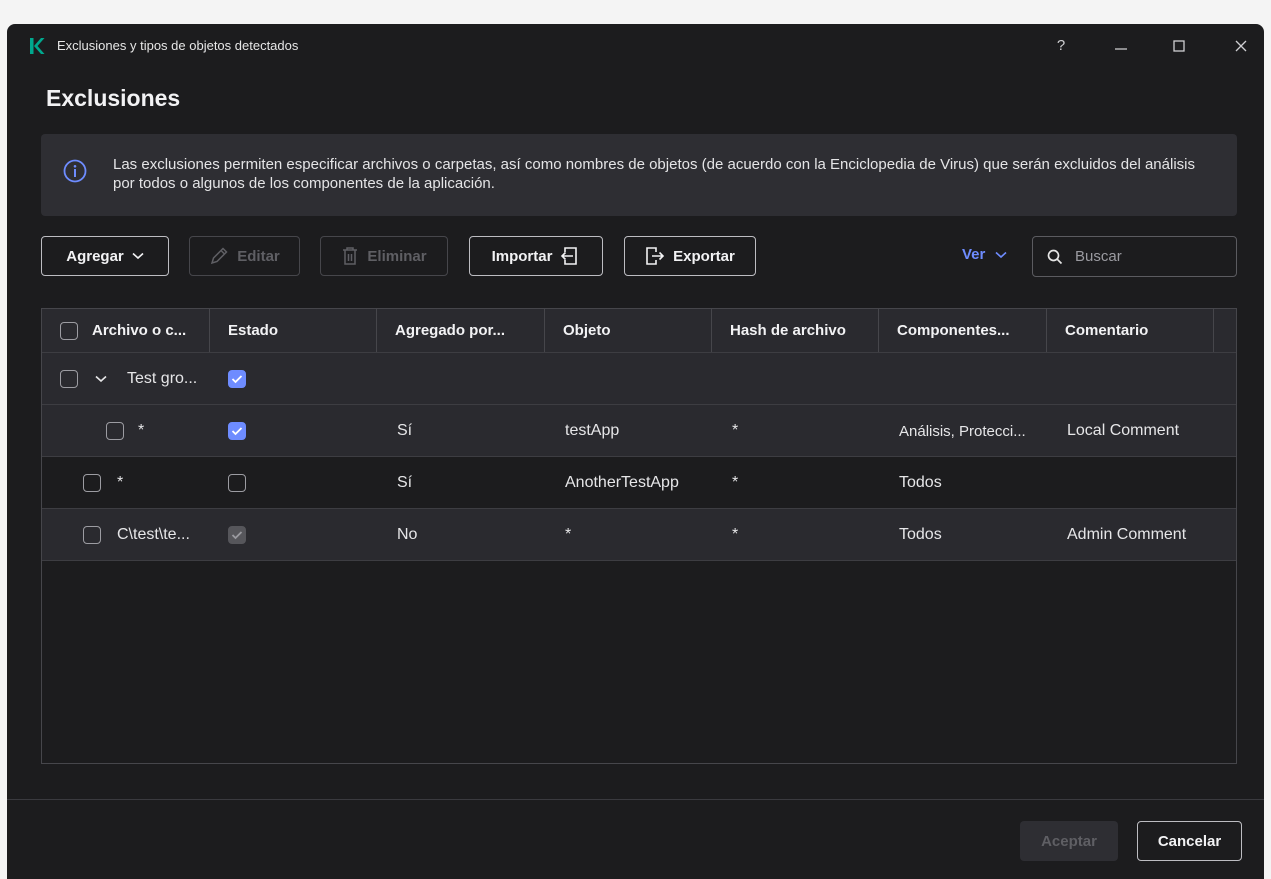  Describe the element at coordinates (622, 482) in the screenshot. I see `object-name: AnotherTestApp` at that location.